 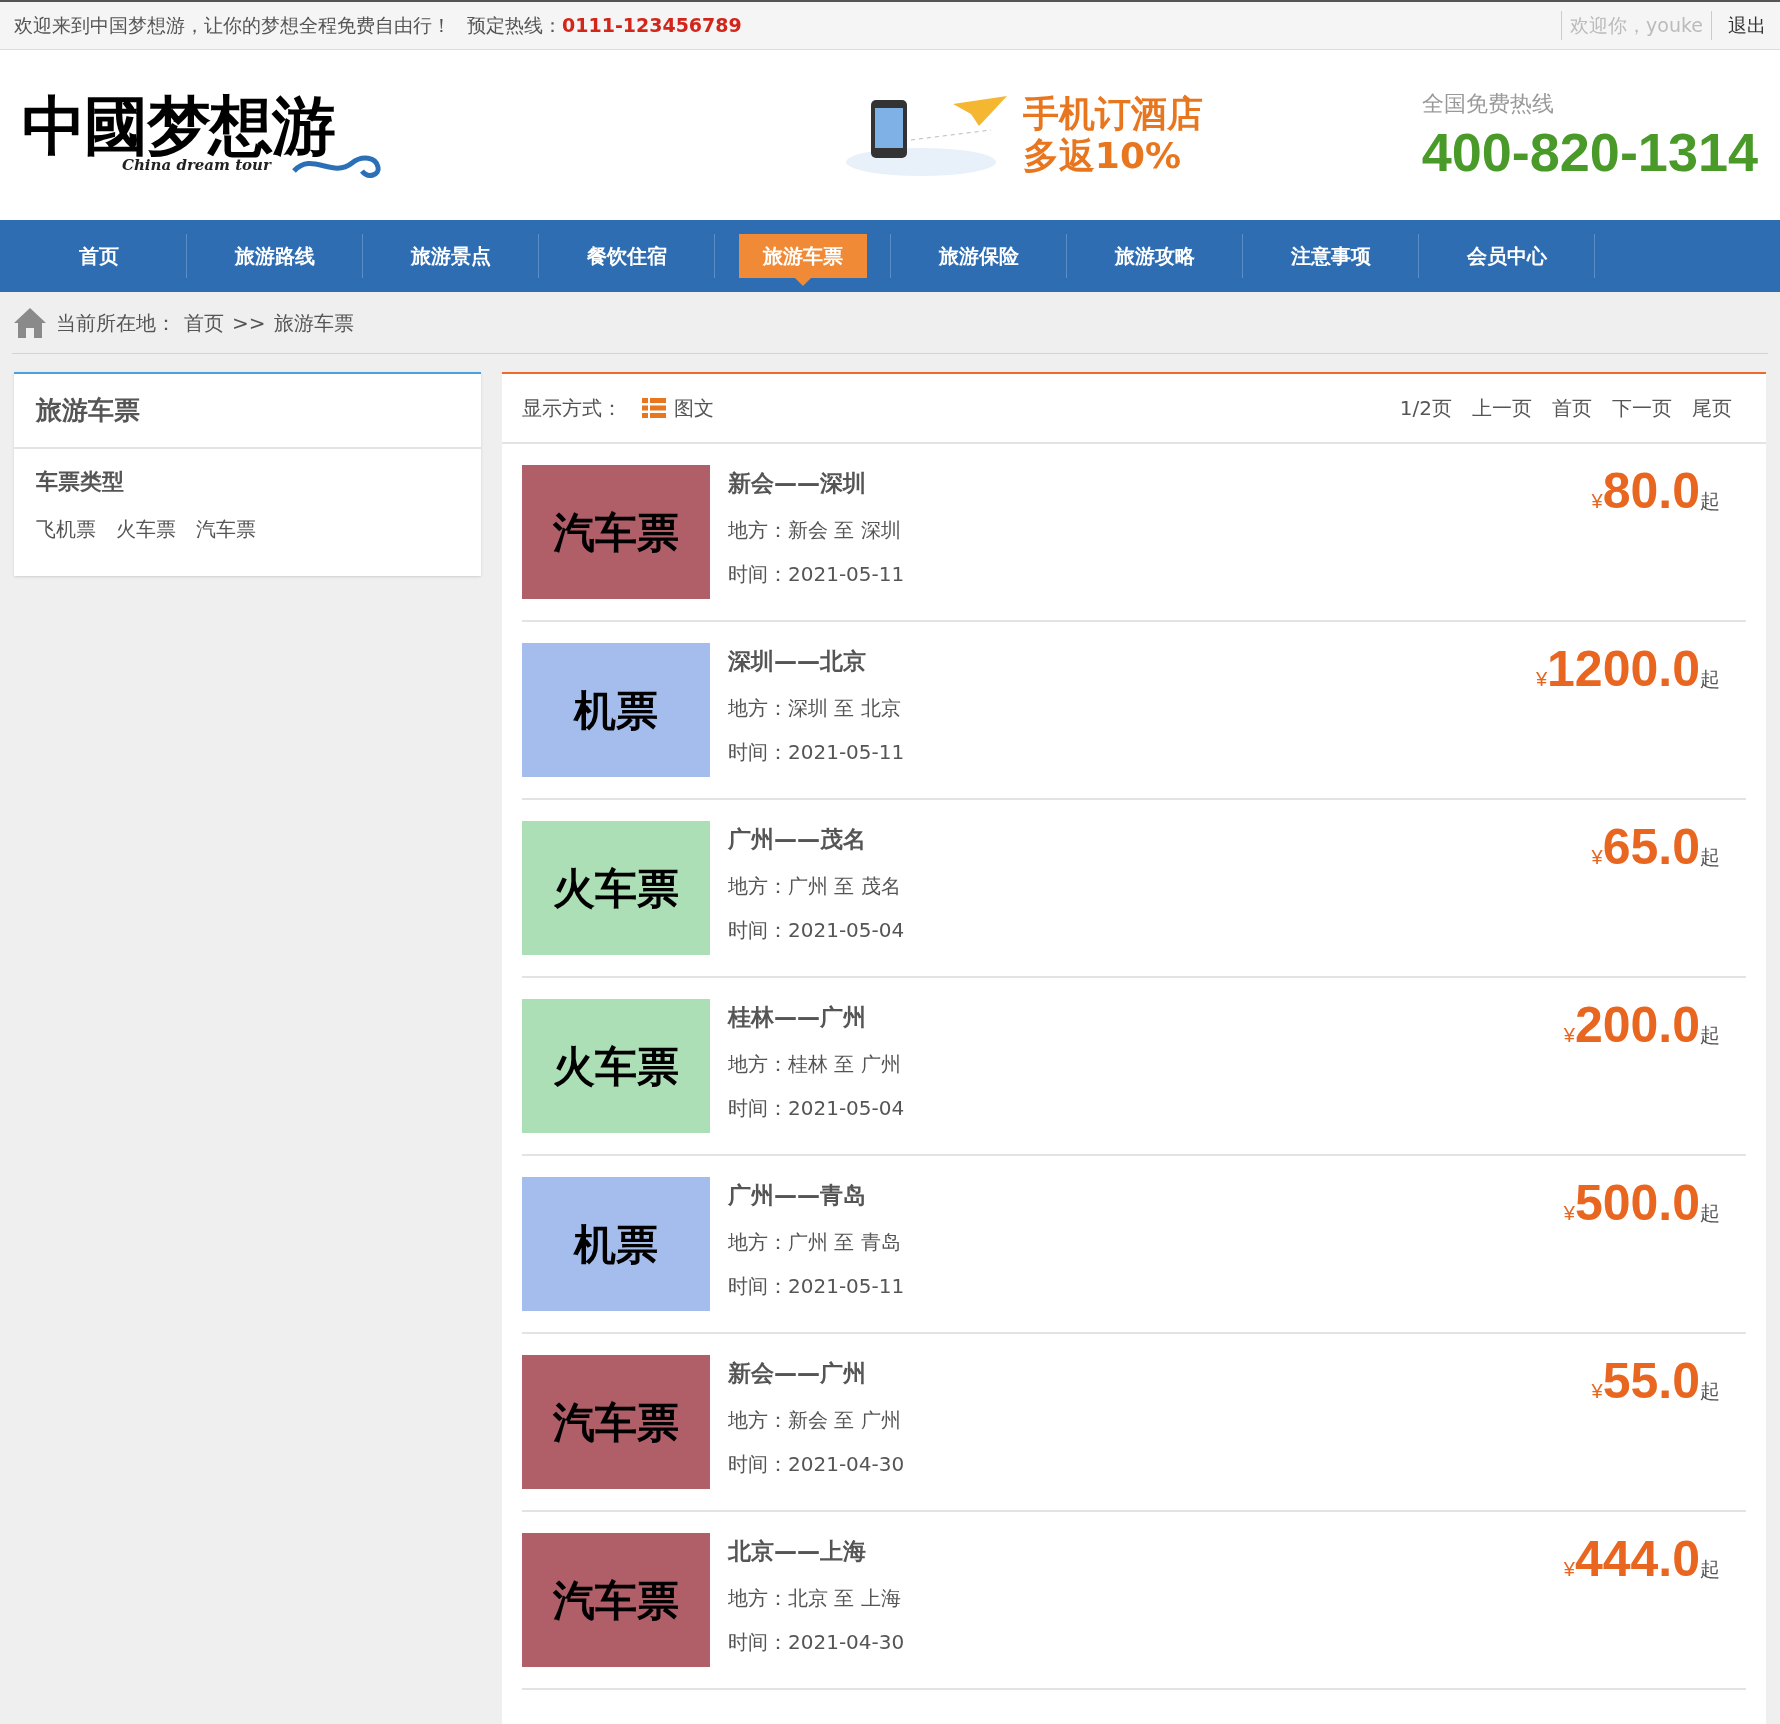 I want to click on ticket-price: ¥1200.0起, so click(x=1627, y=669).